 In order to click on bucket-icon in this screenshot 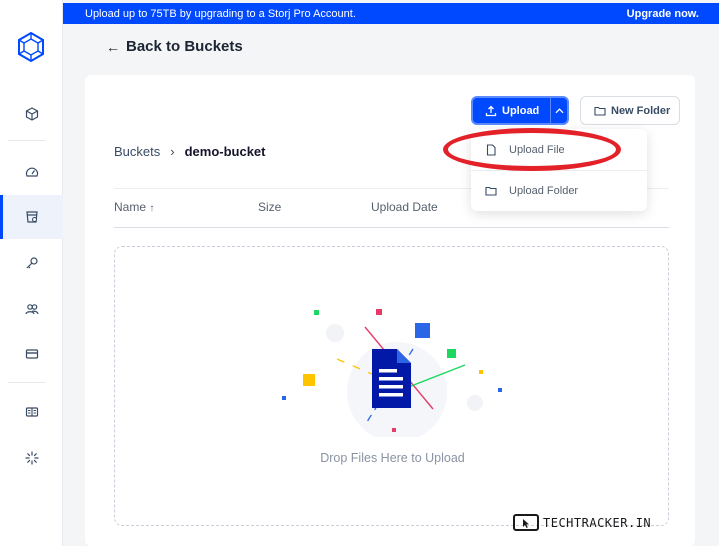, I will do `click(31, 217)`.